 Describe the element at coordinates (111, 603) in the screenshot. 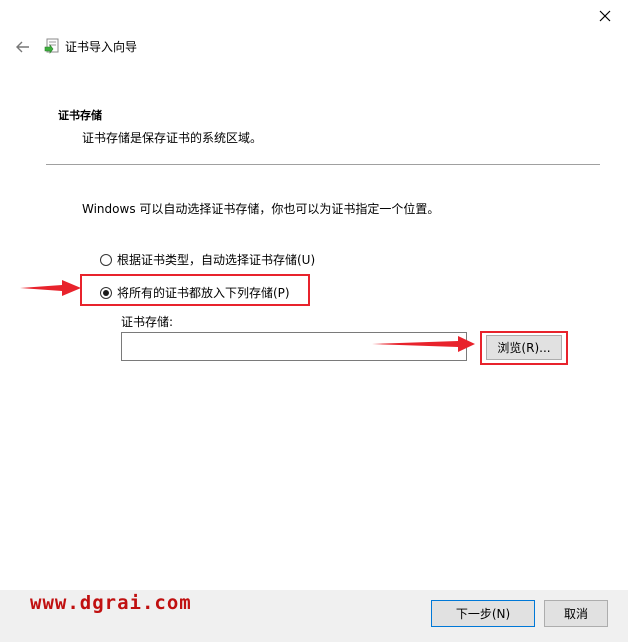

I see `watermark-text: www.dgrai.com` at that location.